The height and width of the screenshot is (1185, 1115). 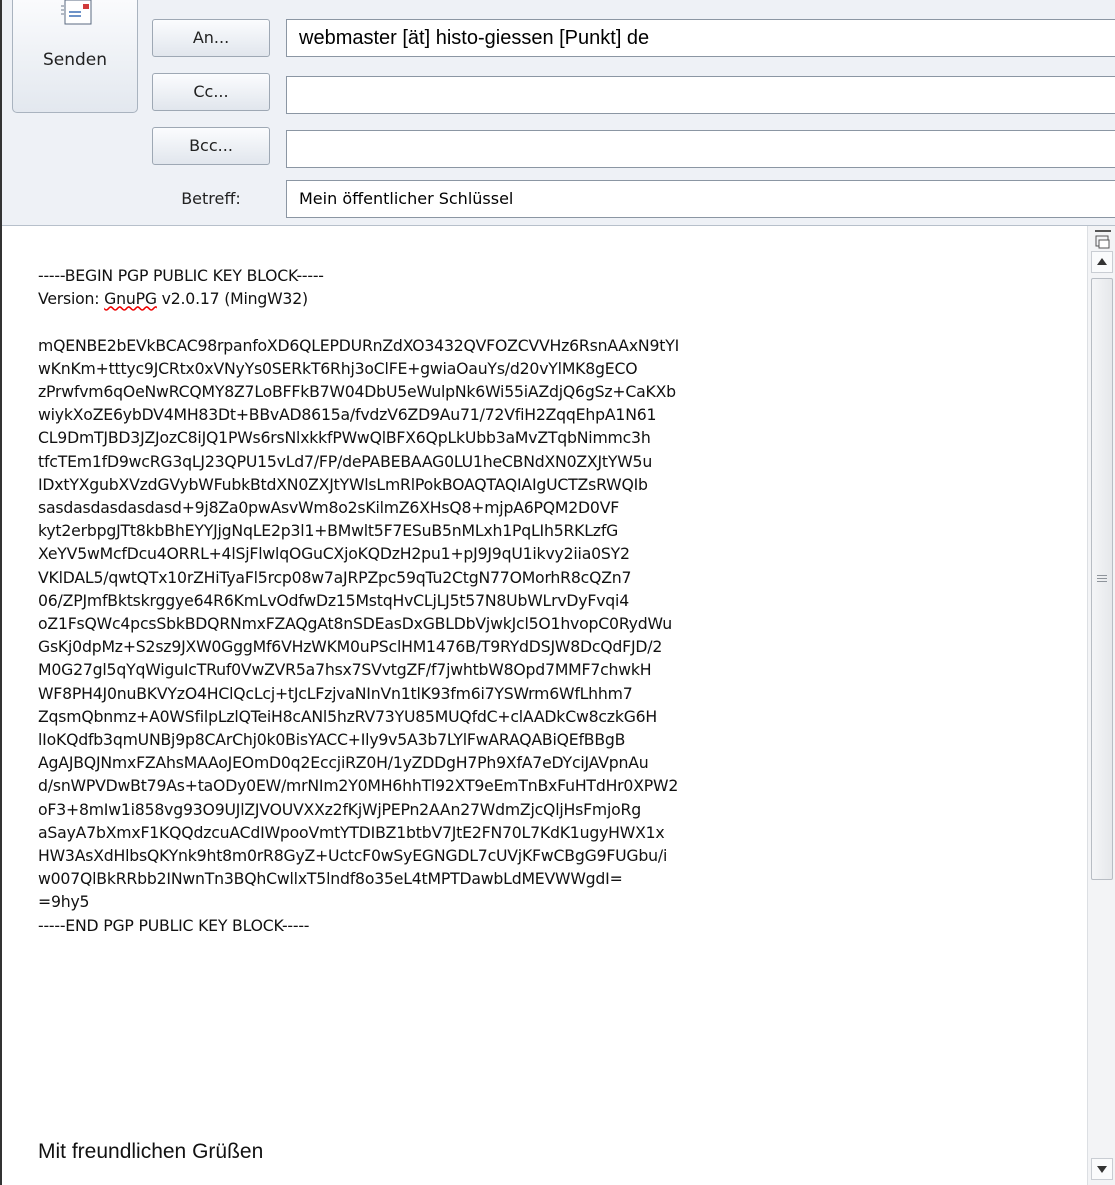 What do you see at coordinates (71, 299) in the screenshot?
I see `version-prefix: Version:` at bounding box center [71, 299].